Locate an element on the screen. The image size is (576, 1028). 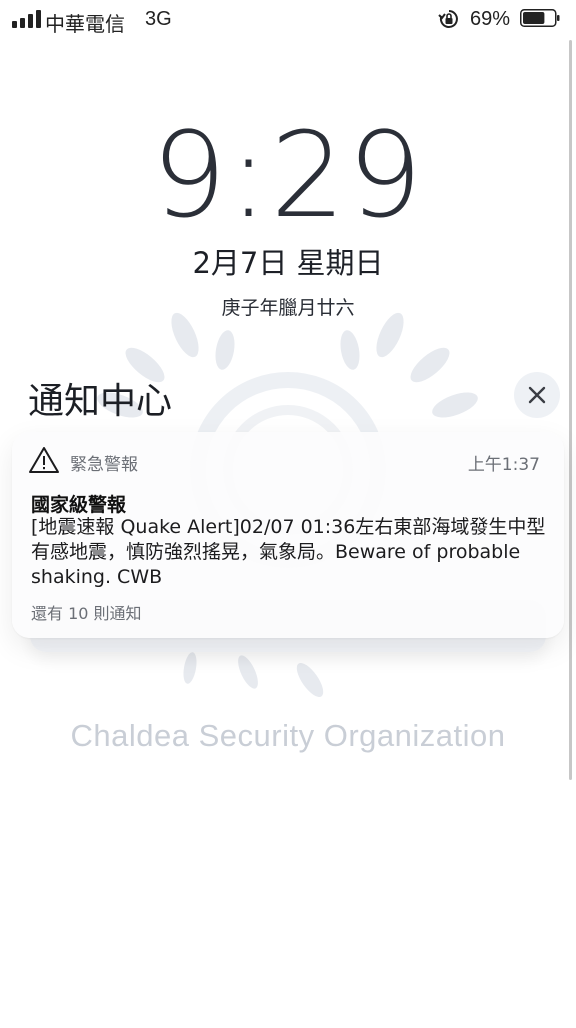
signal-icon is located at coordinates (26, 19).